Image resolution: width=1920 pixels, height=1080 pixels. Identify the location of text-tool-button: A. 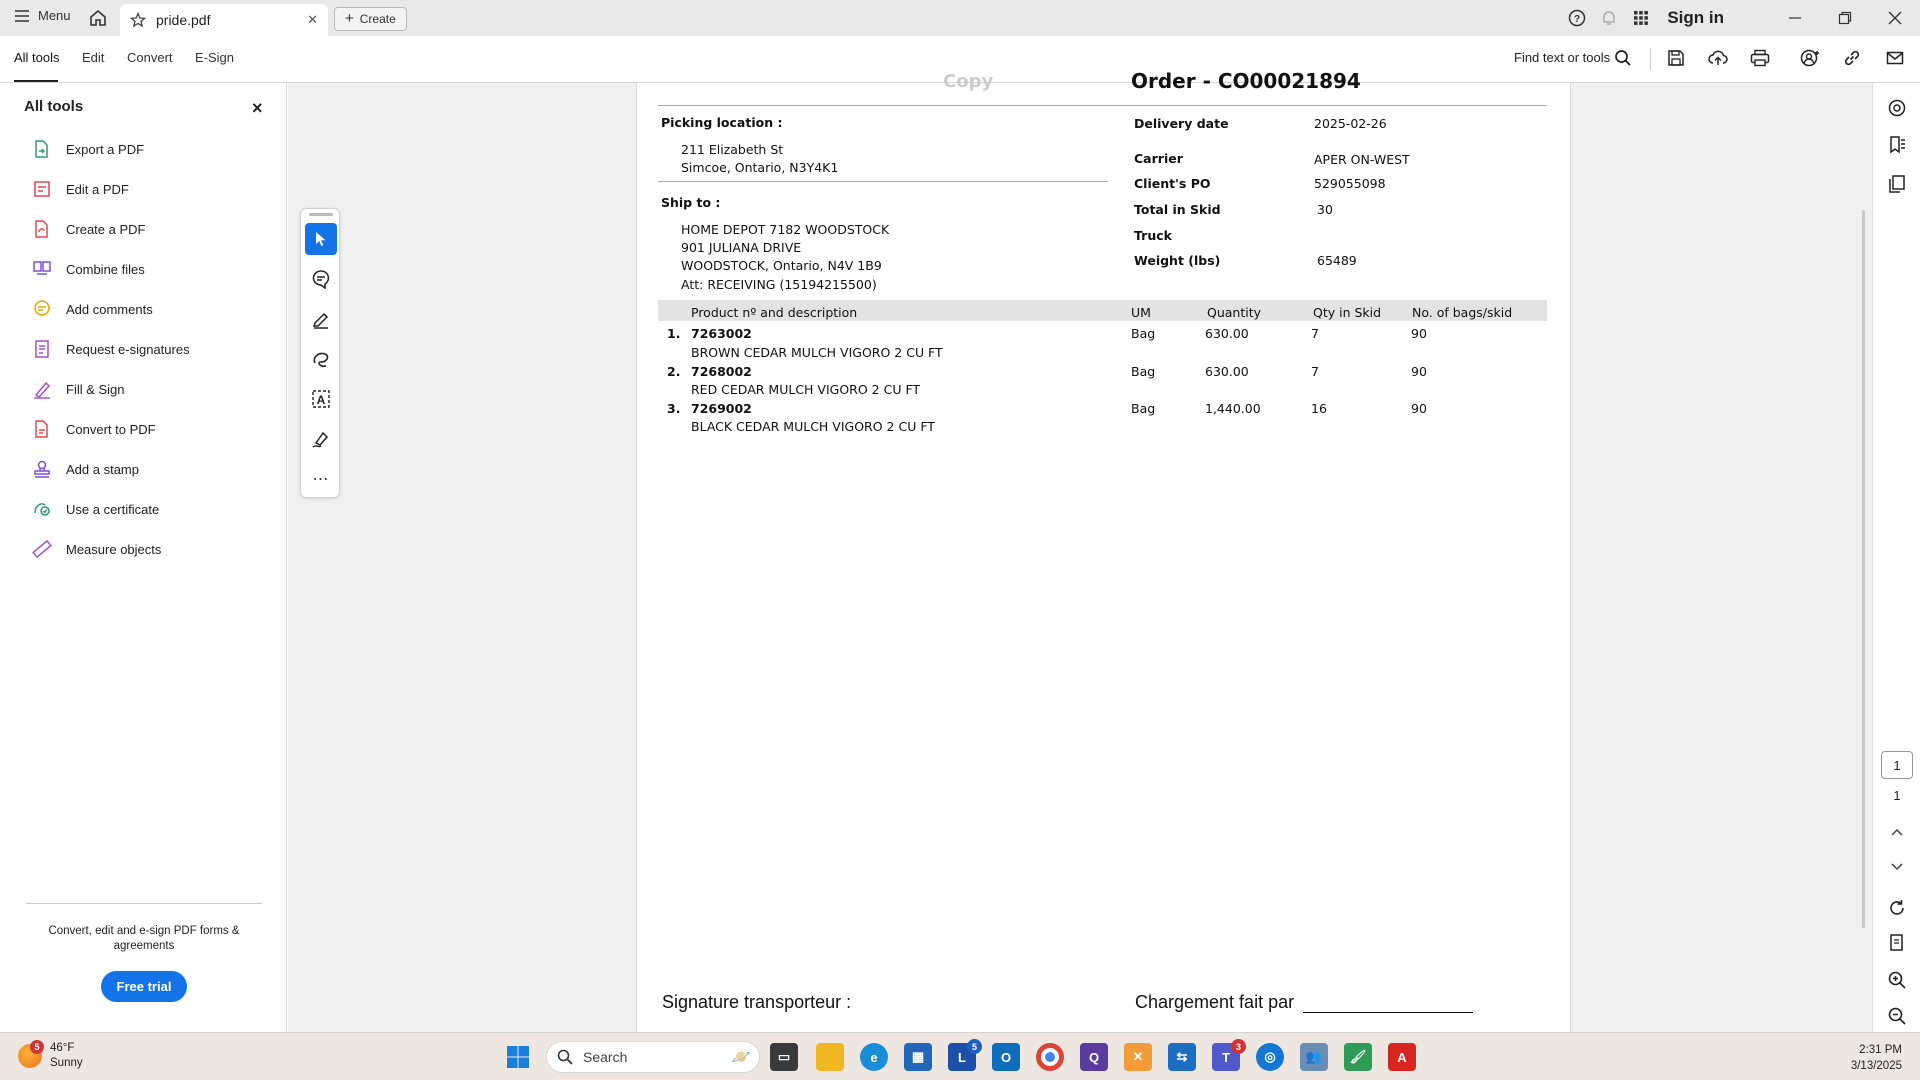
(321, 399).